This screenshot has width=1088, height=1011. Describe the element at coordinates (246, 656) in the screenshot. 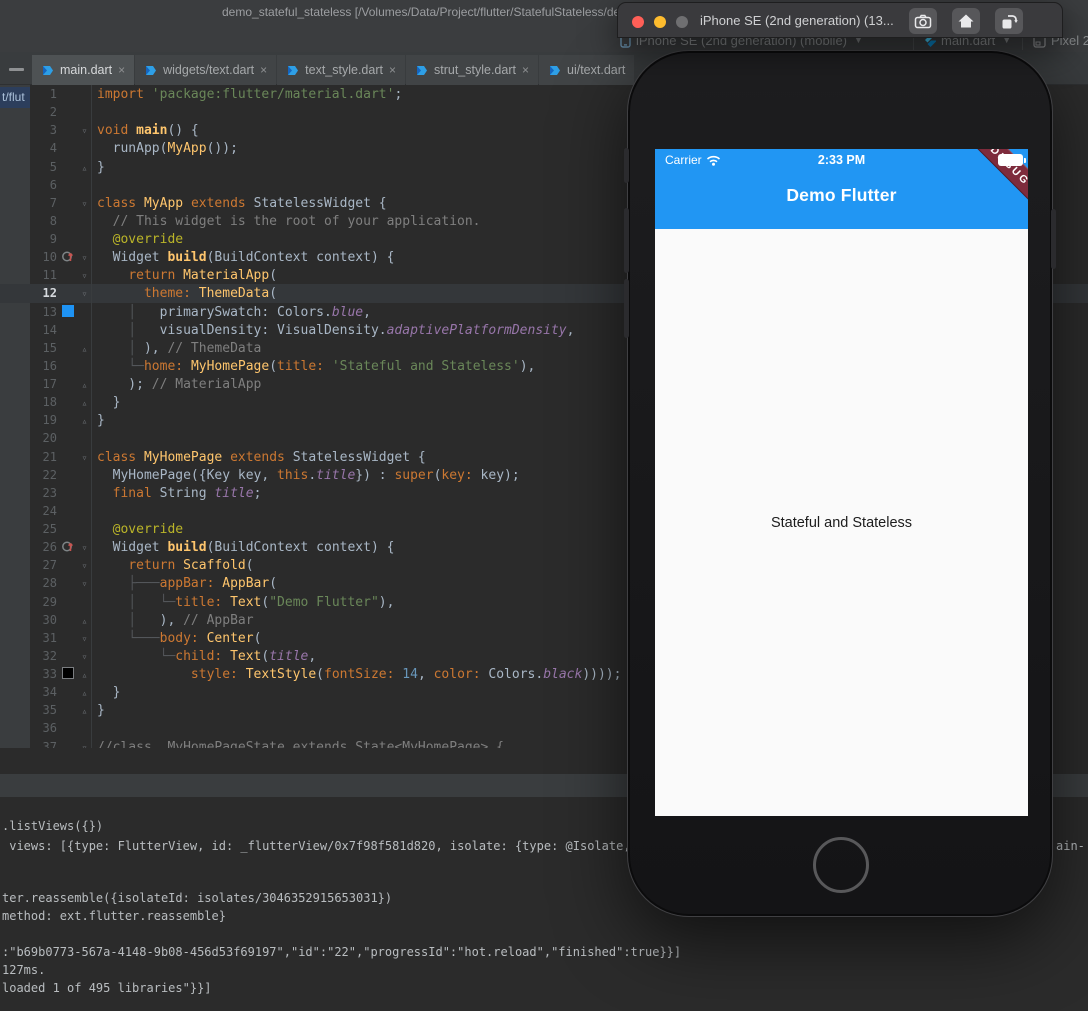

I see `code-segment: Text` at that location.